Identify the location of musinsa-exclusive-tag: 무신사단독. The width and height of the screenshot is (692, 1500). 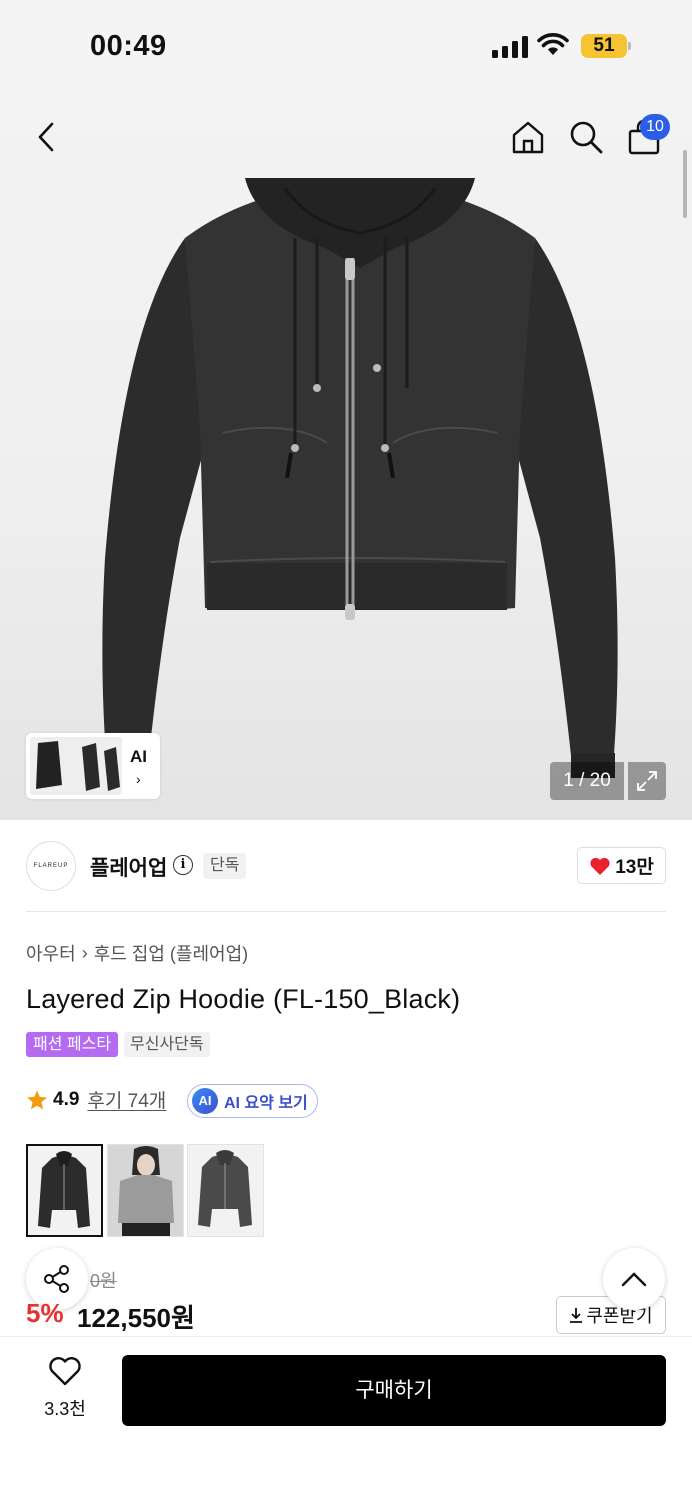
(167, 1044).